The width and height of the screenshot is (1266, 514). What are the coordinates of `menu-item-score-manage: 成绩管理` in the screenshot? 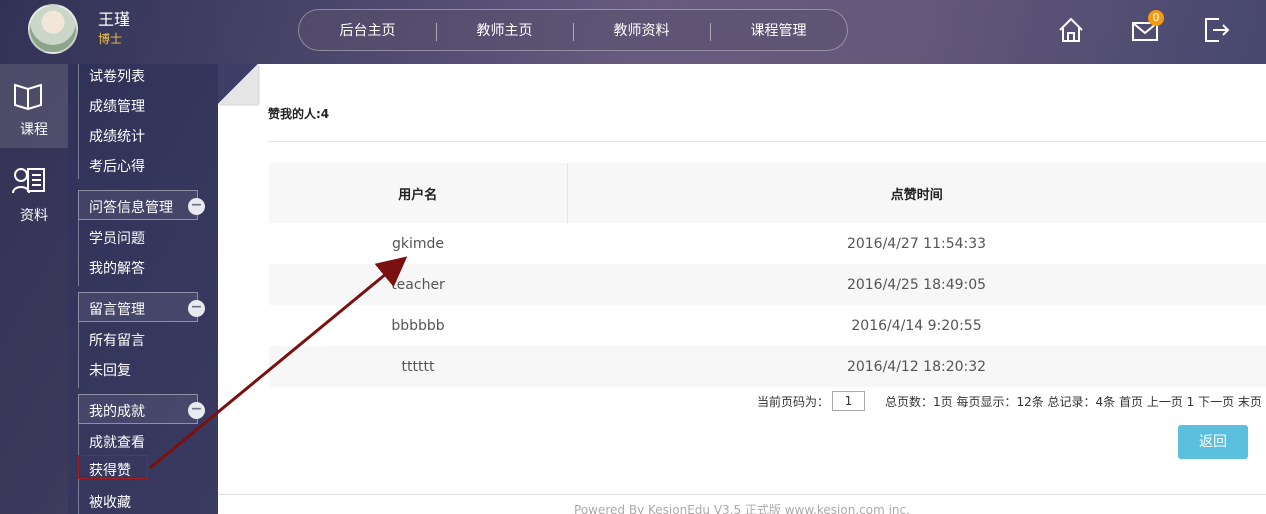 It's located at (117, 106).